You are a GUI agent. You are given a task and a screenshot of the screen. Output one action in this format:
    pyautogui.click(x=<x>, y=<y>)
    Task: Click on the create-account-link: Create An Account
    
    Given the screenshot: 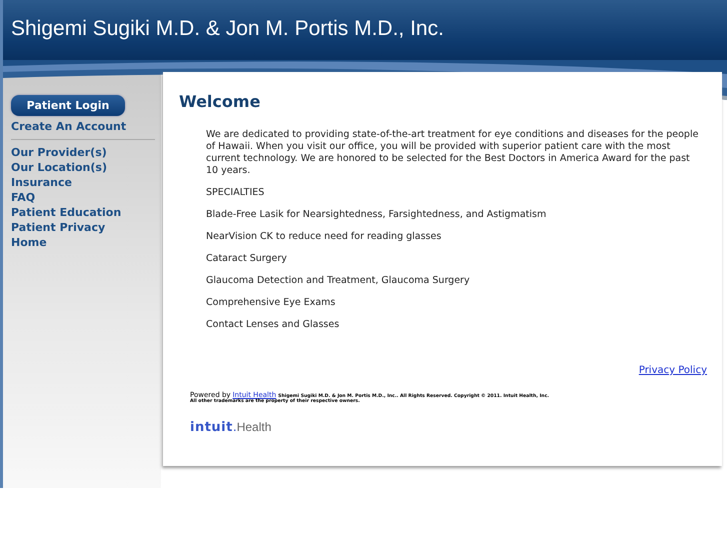 What is the action you would take?
    pyautogui.click(x=68, y=126)
    